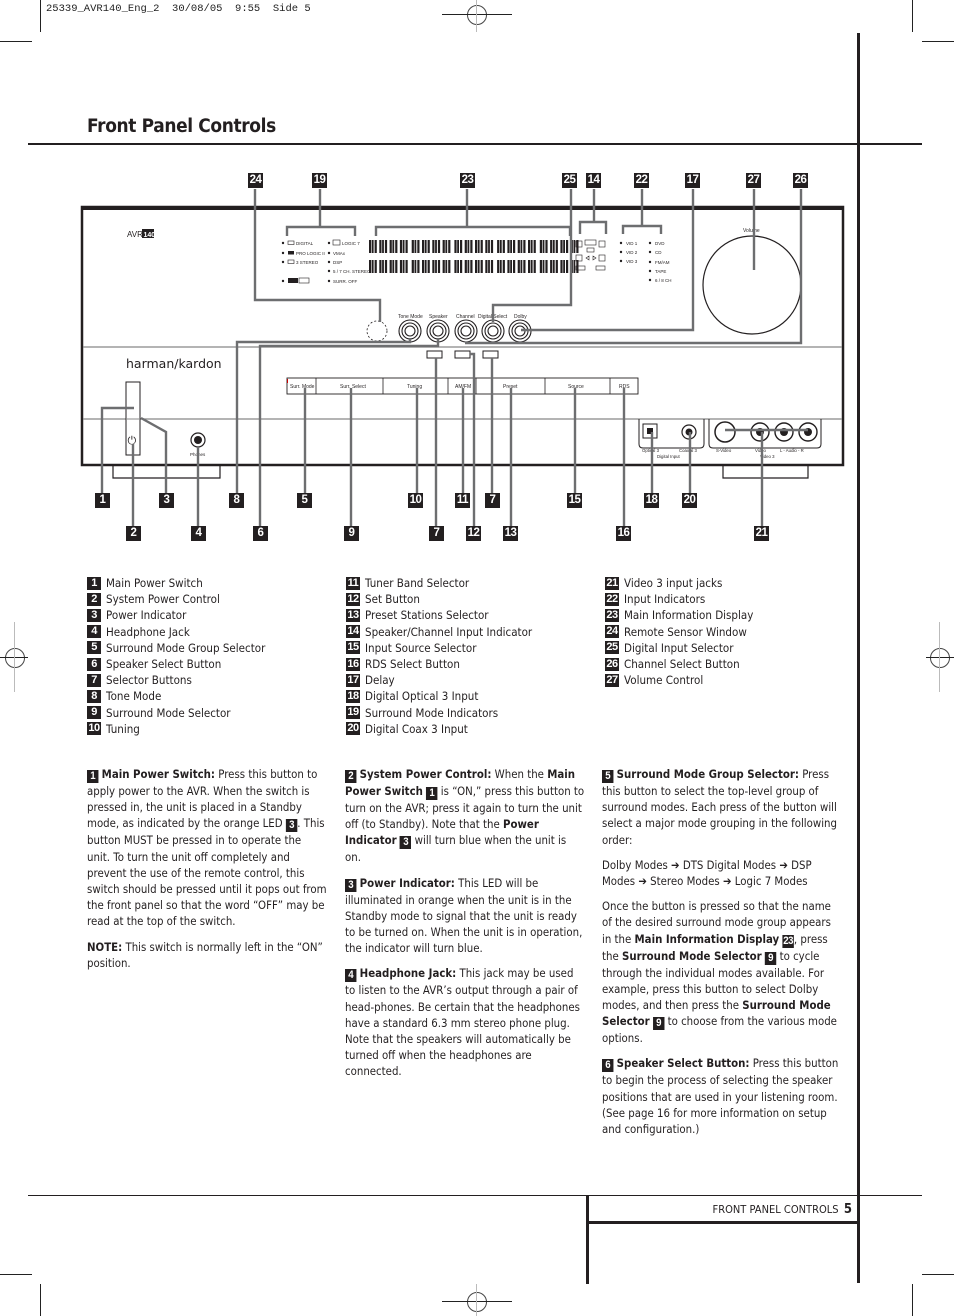  I want to click on legend-item: 12 Set Button, so click(448, 599).